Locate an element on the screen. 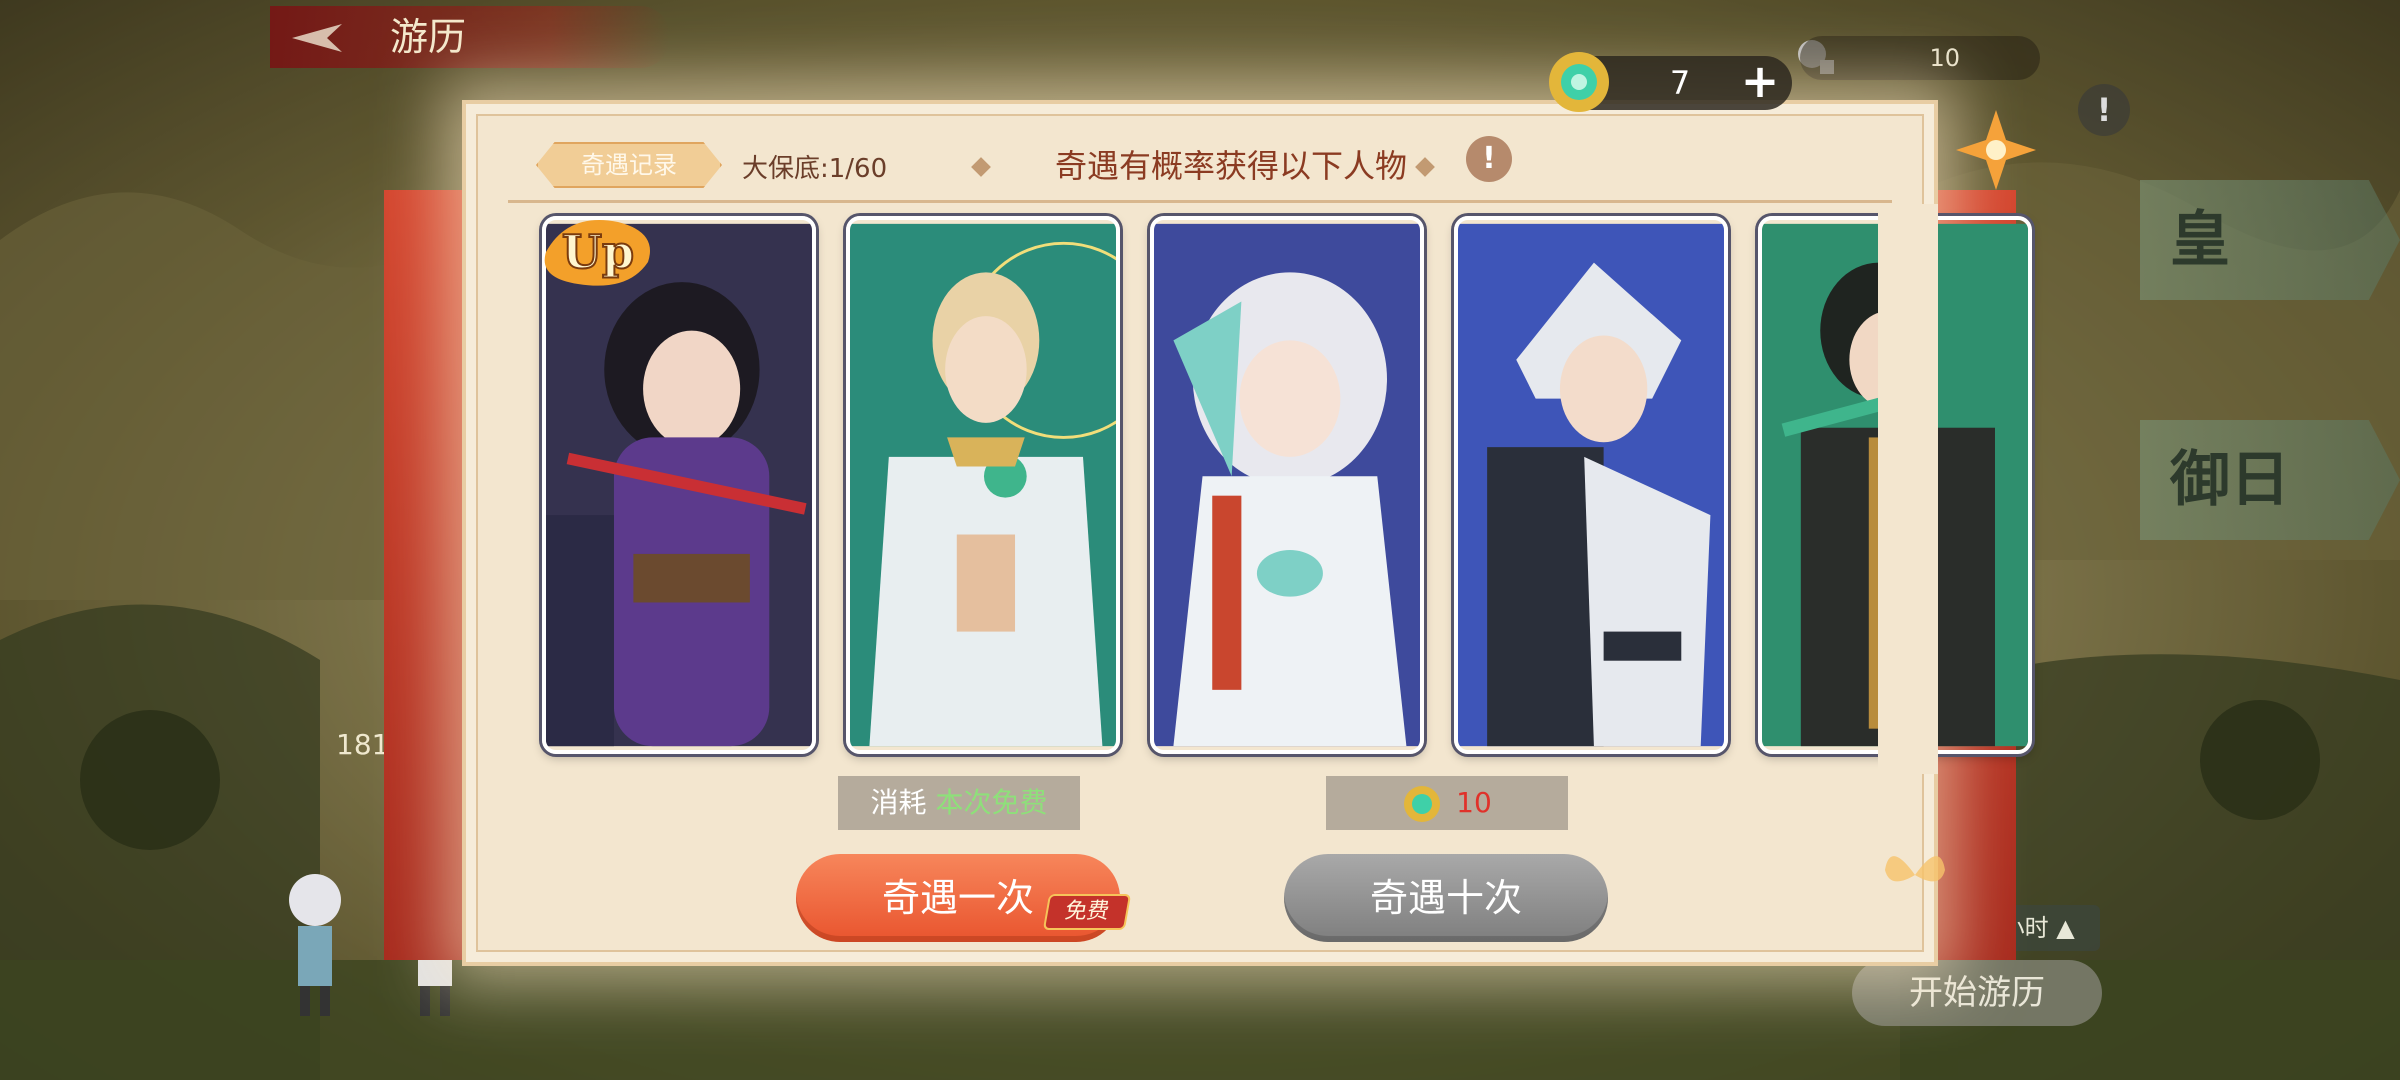 Image resolution: width=2400 pixels, height=1080 pixels. encounter-record-button: 奇遇记录 is located at coordinates (629, 165).